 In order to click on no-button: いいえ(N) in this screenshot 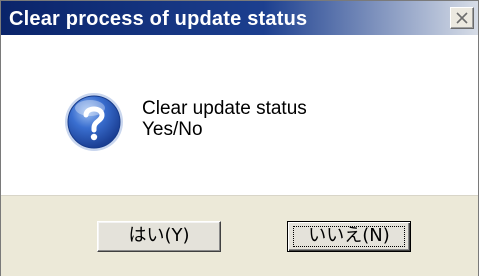, I will do `click(349, 236)`.